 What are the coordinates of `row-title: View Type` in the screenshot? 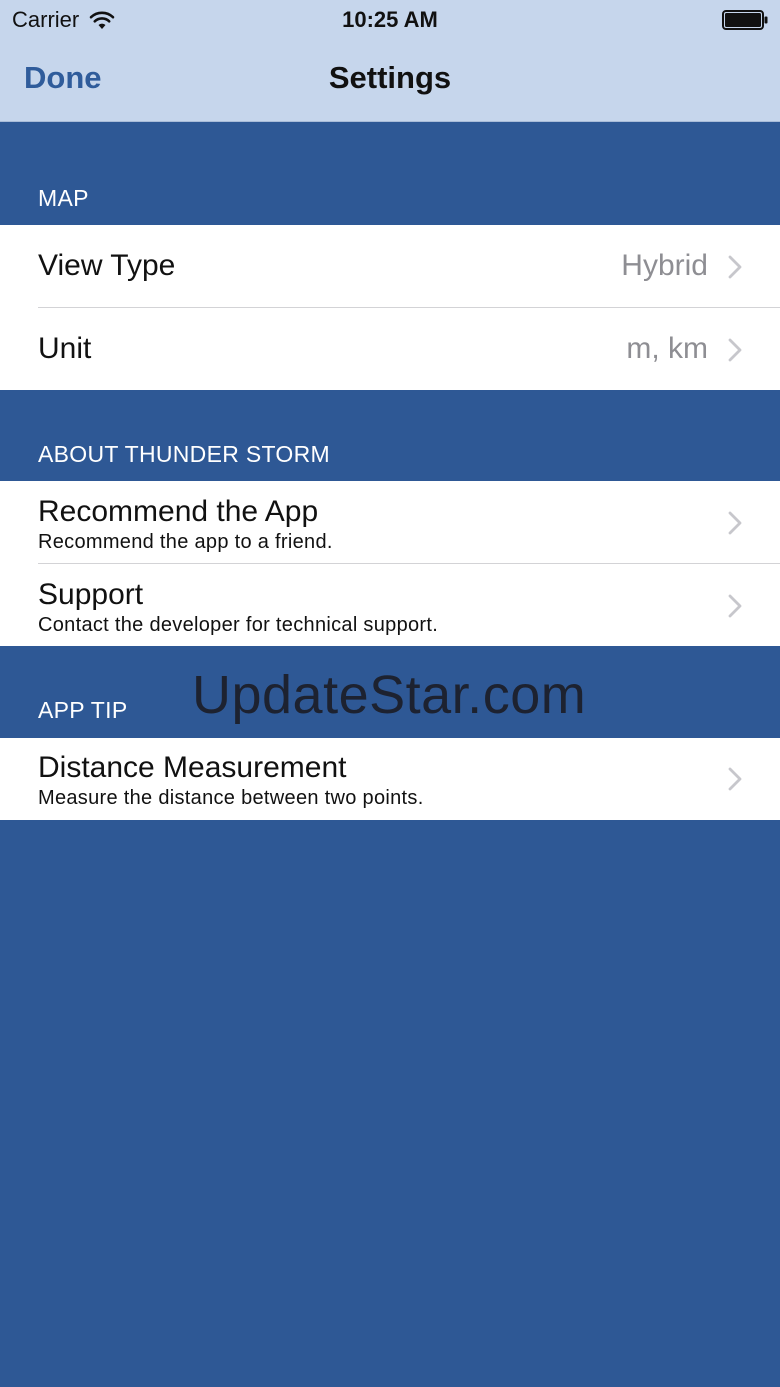 It's located at (107, 265).